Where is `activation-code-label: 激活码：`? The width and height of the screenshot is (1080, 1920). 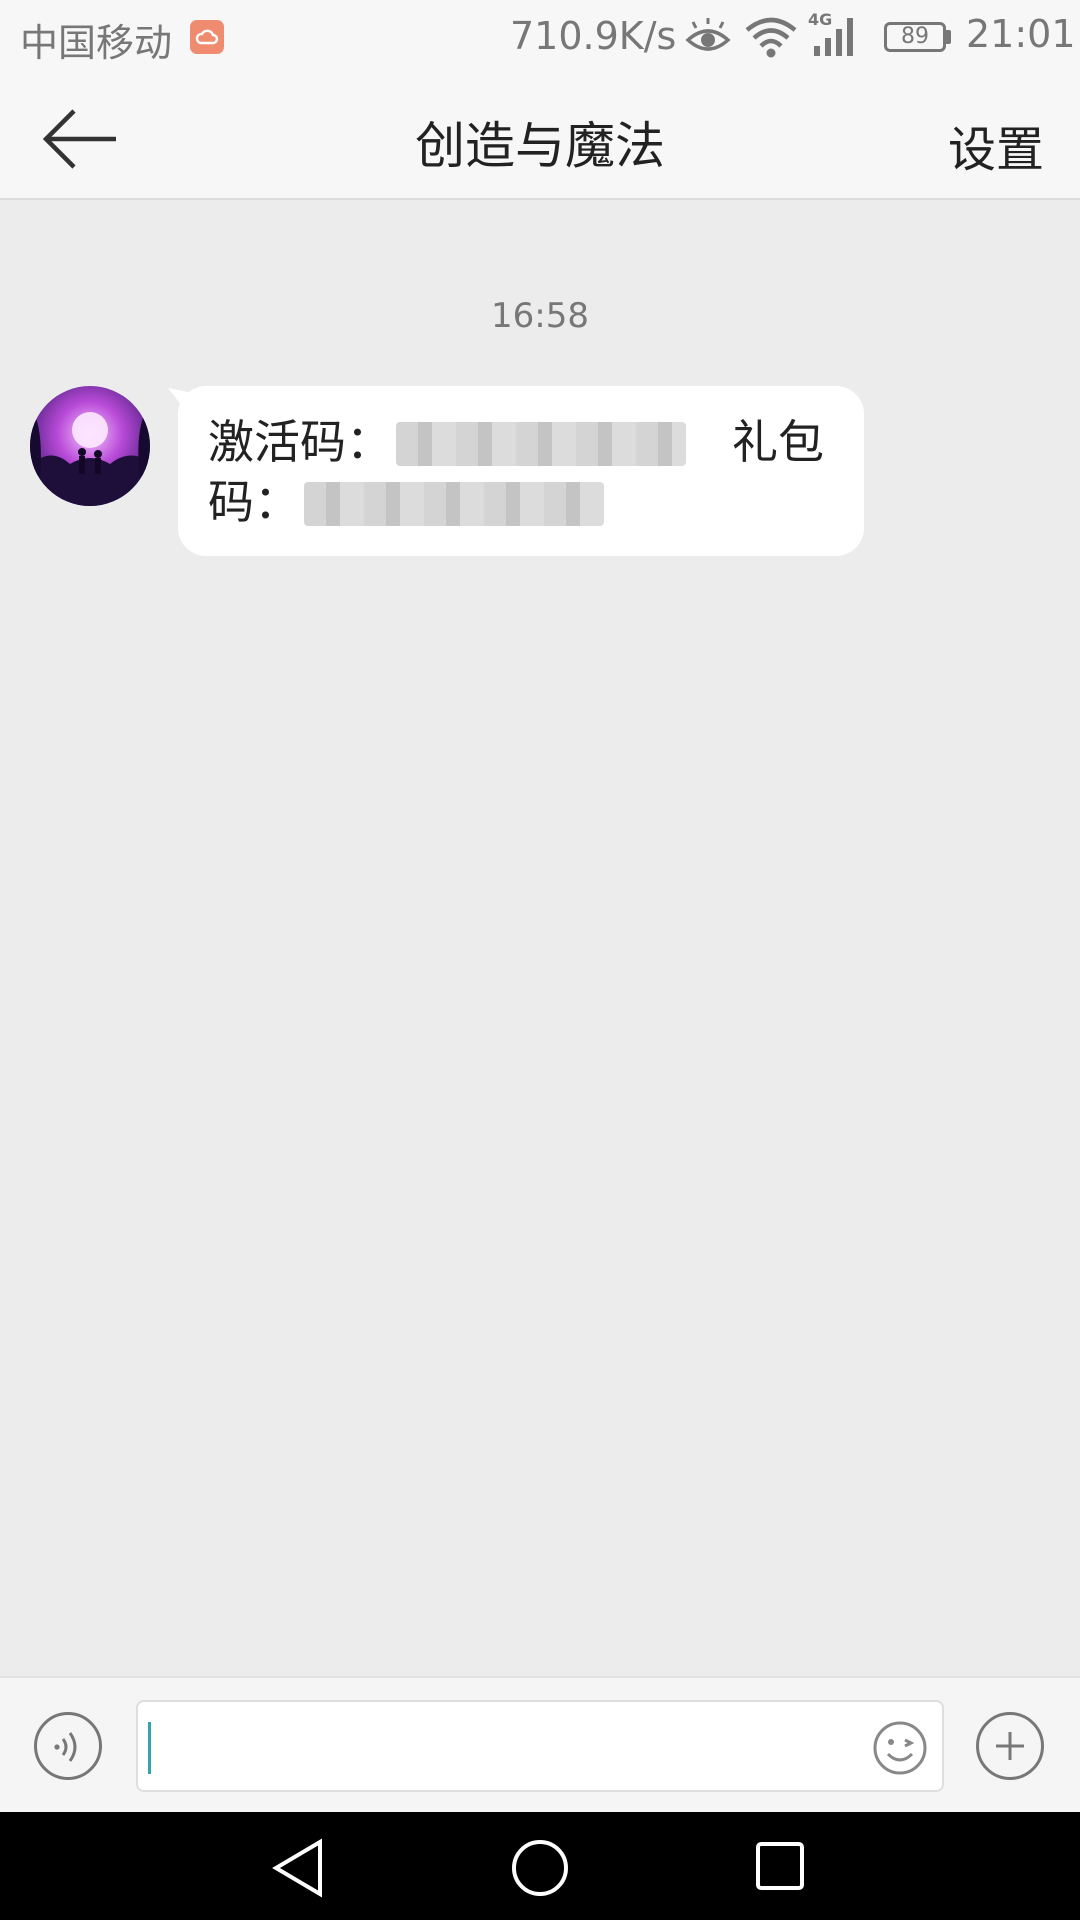
activation-code-label: 激活码： is located at coordinates (300, 442).